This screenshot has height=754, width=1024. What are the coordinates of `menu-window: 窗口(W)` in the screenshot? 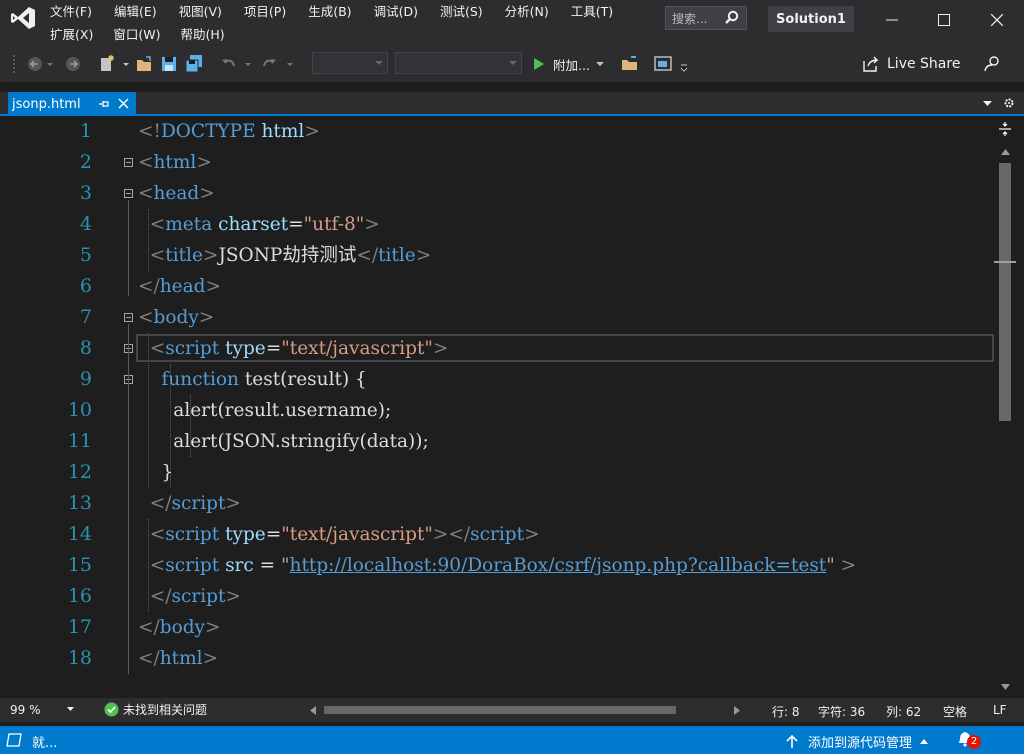 It's located at (136, 35).